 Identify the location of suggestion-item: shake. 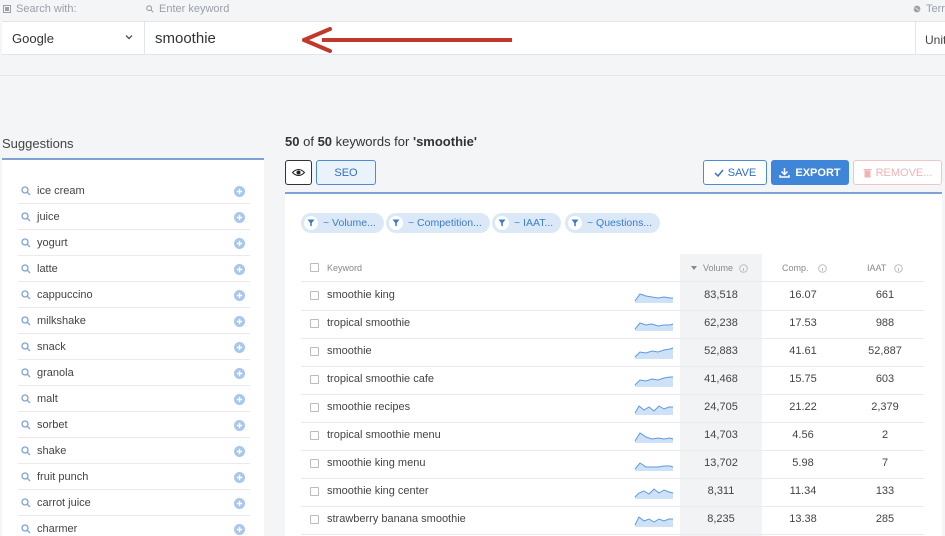
(134, 451).